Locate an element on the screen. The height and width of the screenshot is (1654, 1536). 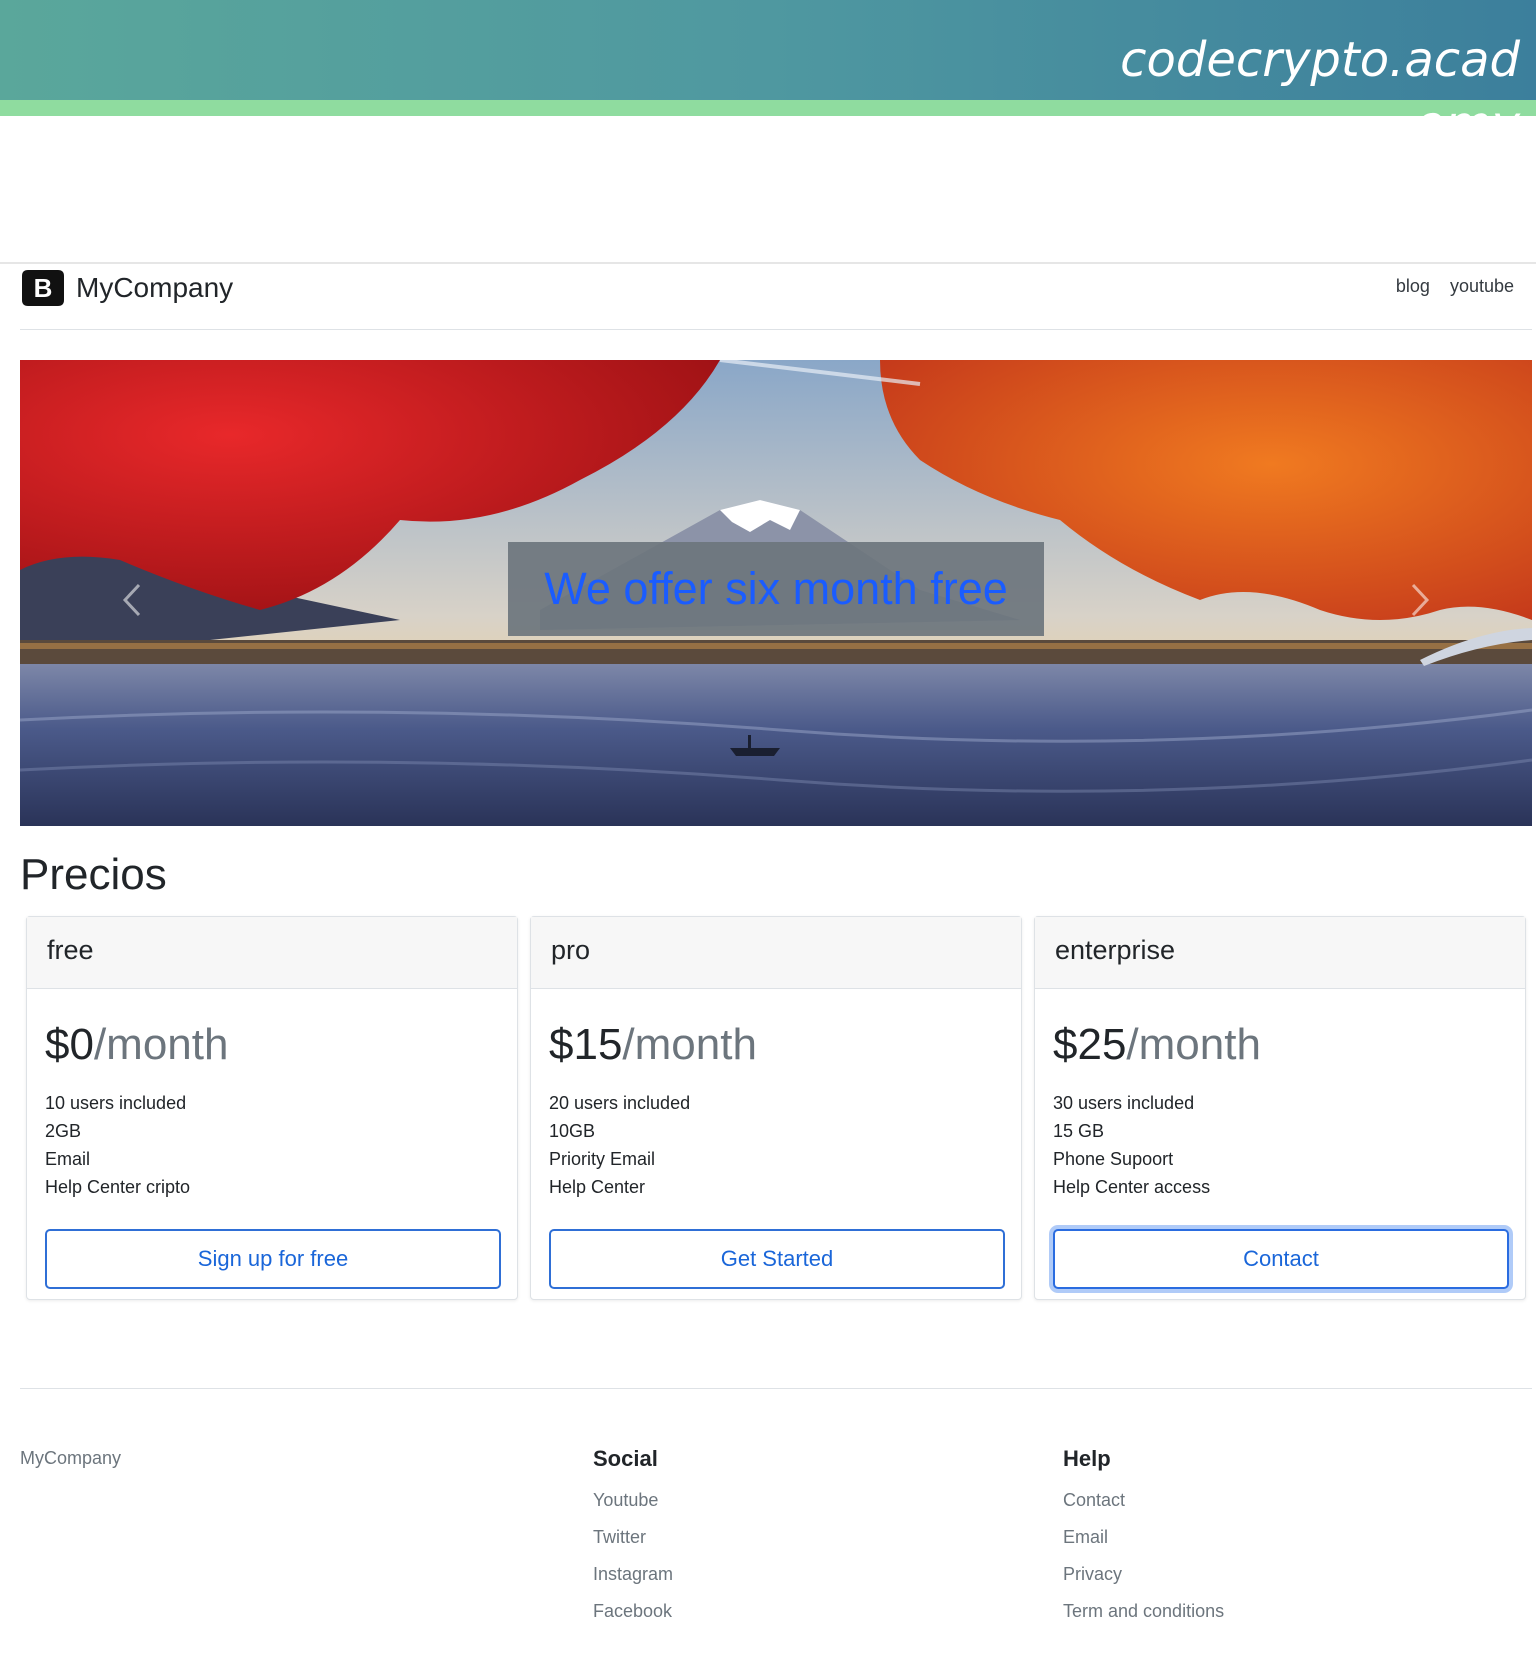
feature-item: Help Center cripto is located at coordinates (118, 1187).